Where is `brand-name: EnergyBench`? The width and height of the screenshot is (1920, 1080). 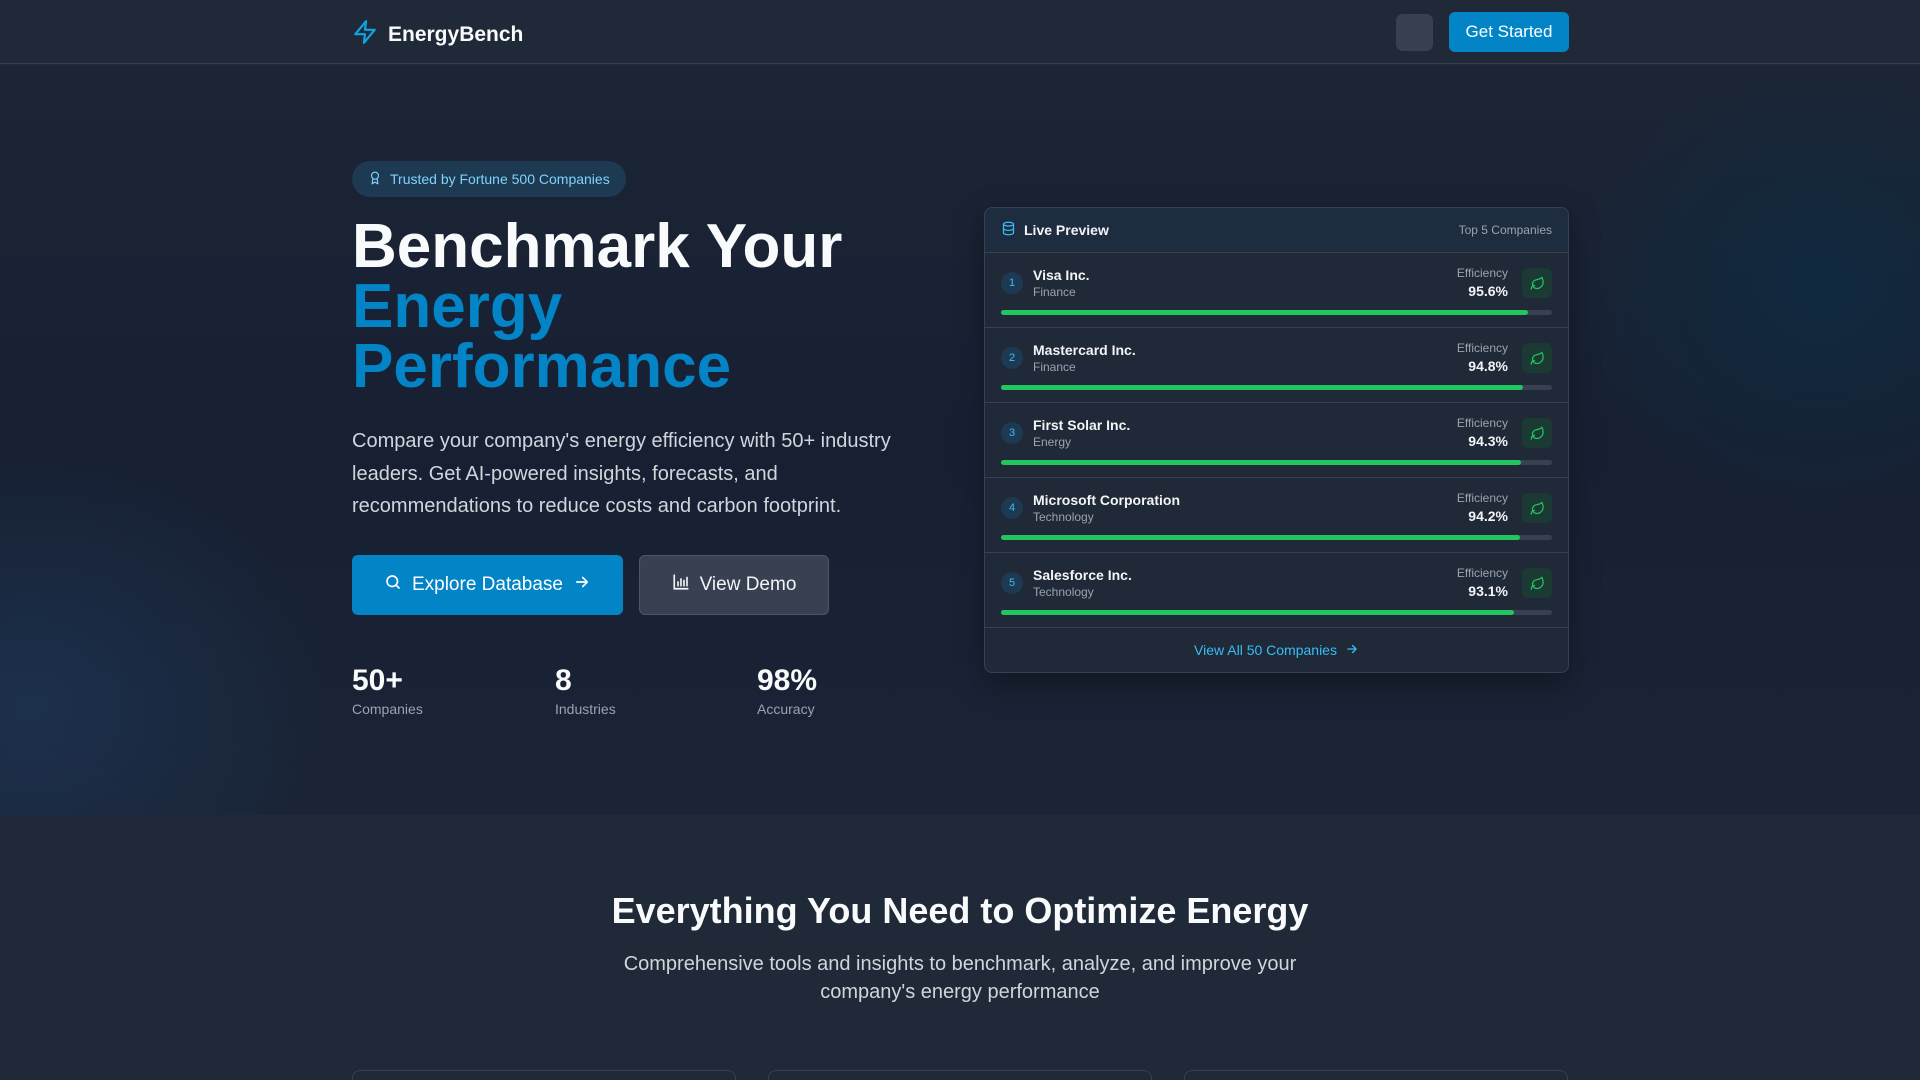 brand-name: EnergyBench is located at coordinates (456, 34).